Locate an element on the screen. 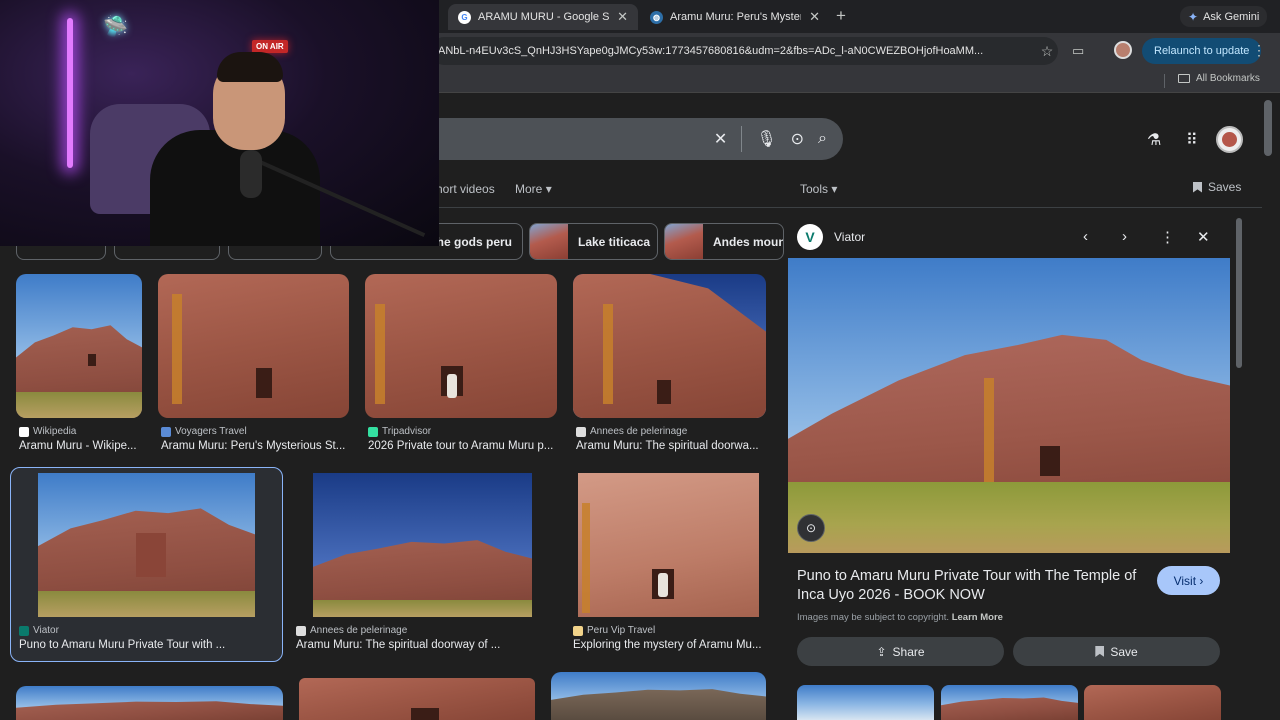  tripadvisor-icon is located at coordinates (373, 431).